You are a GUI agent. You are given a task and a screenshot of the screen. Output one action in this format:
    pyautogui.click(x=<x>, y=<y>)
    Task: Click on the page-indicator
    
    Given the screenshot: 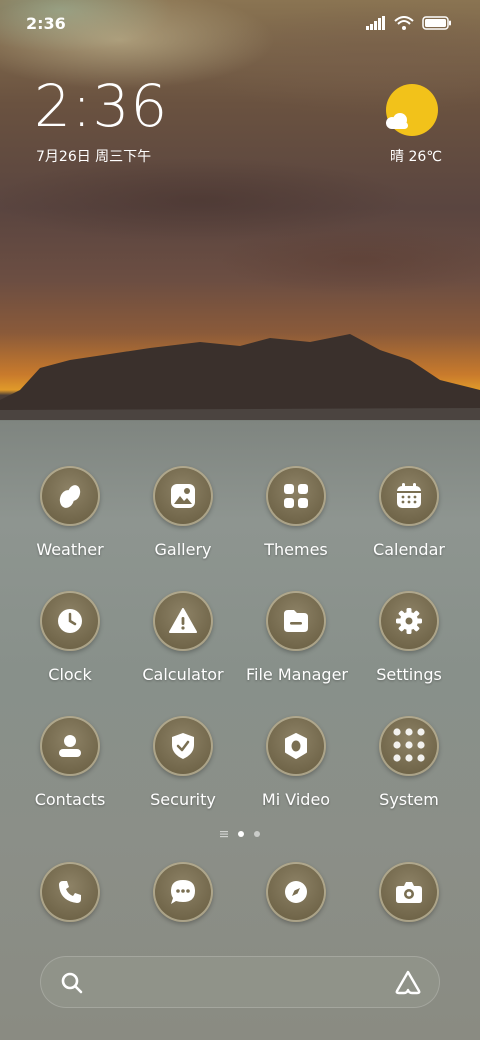 What is the action you would take?
    pyautogui.click(x=240, y=834)
    